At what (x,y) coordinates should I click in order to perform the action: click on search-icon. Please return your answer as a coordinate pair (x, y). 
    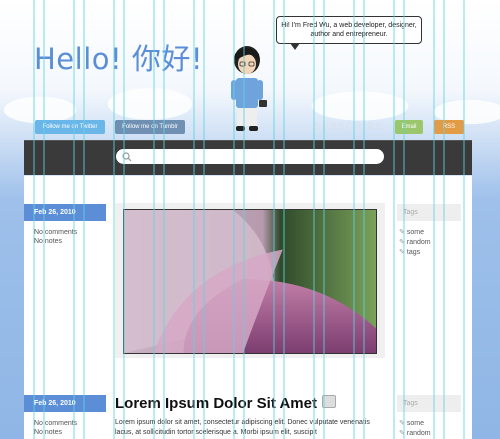
    Looking at the image, I should click on (127, 157).